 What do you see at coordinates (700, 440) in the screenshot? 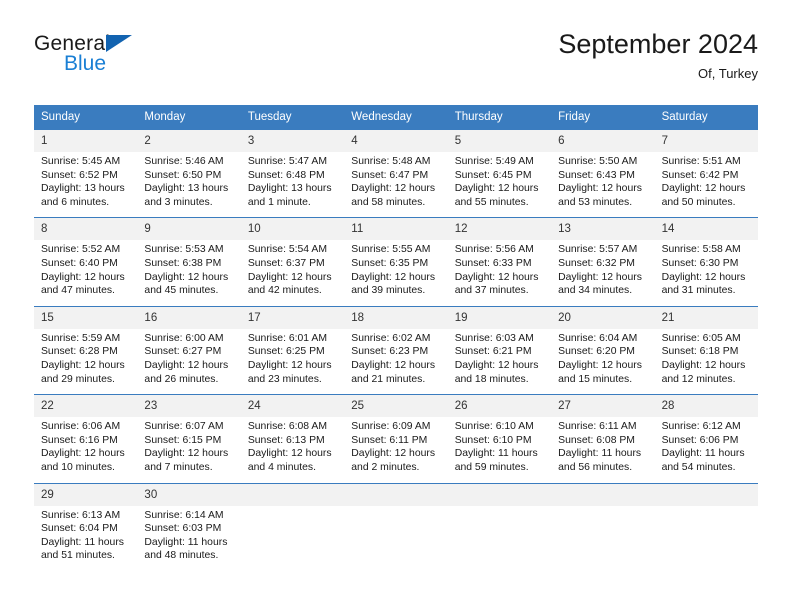
I see `sunset-text: Sunset: 6:06 PM` at bounding box center [700, 440].